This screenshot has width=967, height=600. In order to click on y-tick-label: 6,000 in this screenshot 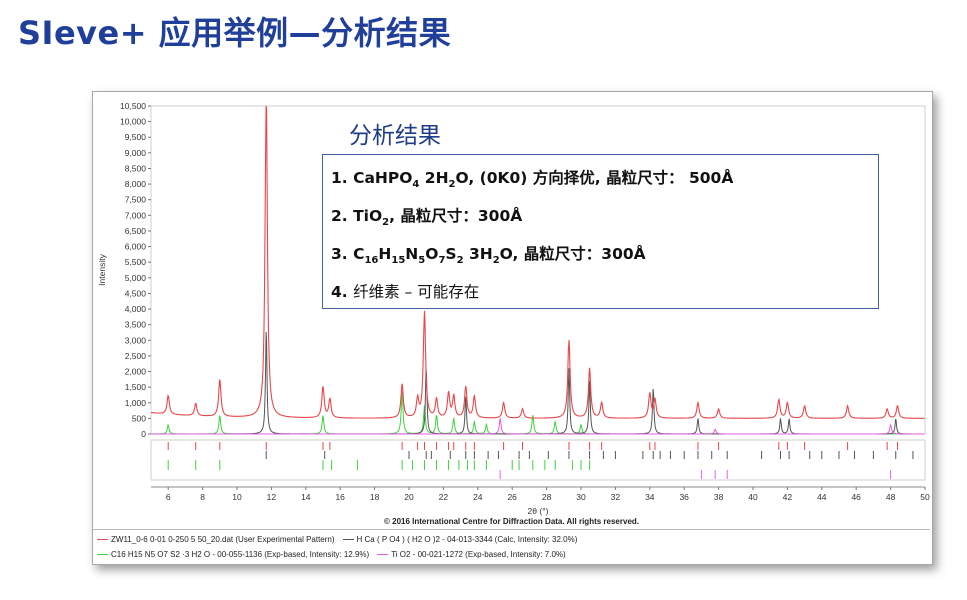, I will do `click(136, 247)`.